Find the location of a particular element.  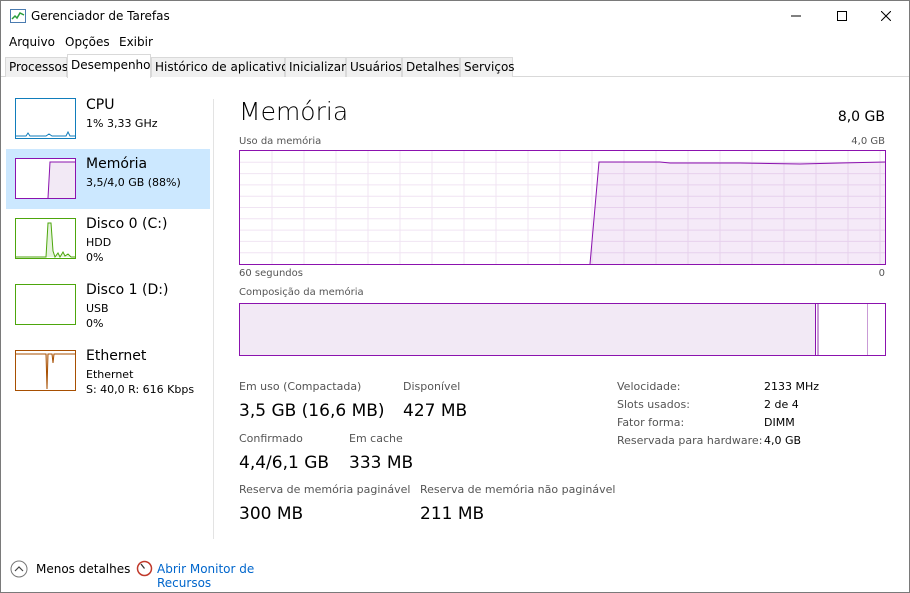

tab-inicializar: Inicializar is located at coordinates (315, 67).